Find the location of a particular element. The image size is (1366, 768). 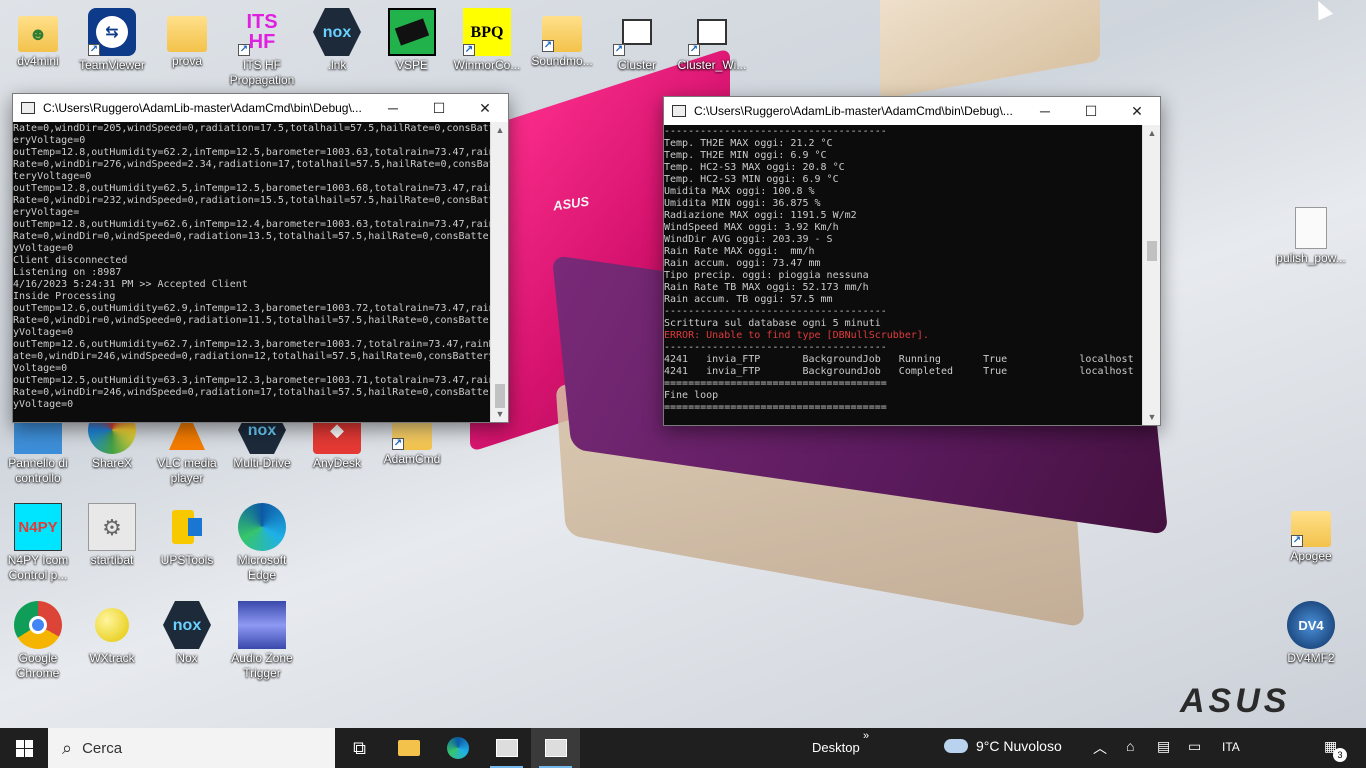

taskbar-edge is located at coordinates (457, 748).